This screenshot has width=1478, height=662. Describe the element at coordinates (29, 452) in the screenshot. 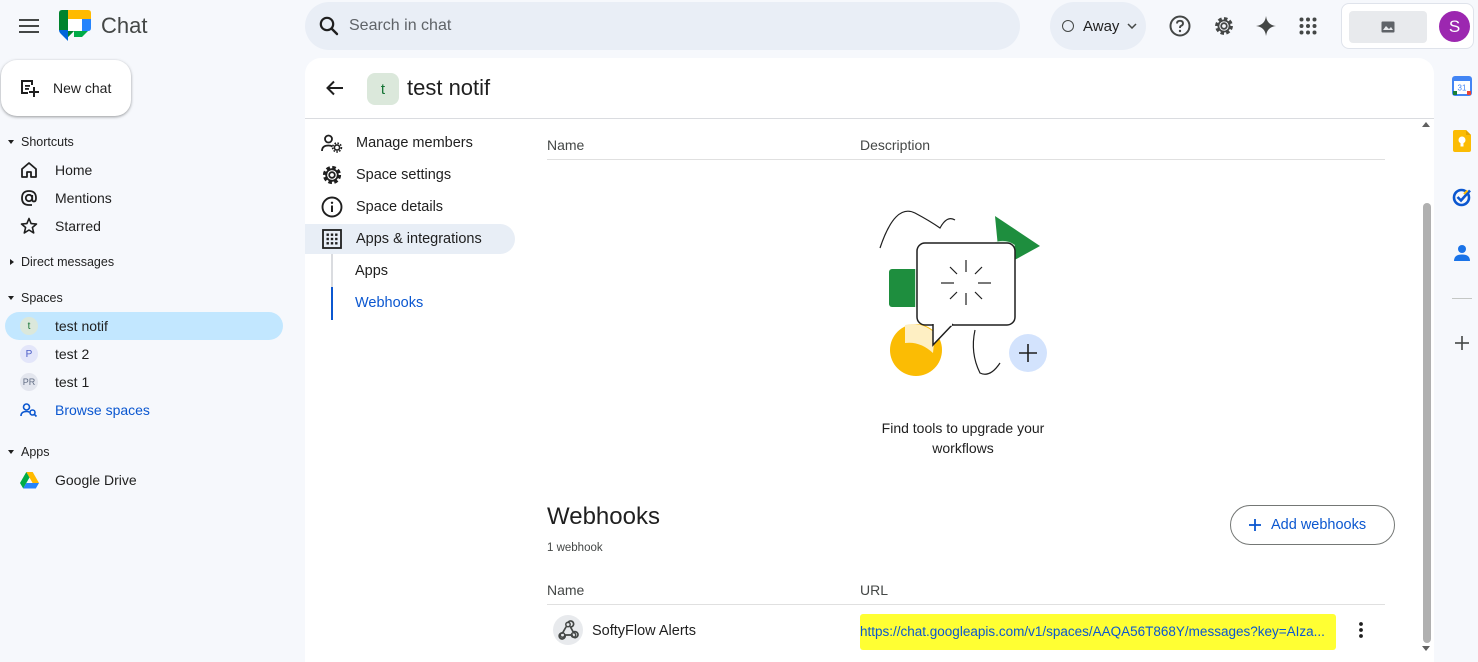

I see `apps-section-toggle: Apps` at that location.